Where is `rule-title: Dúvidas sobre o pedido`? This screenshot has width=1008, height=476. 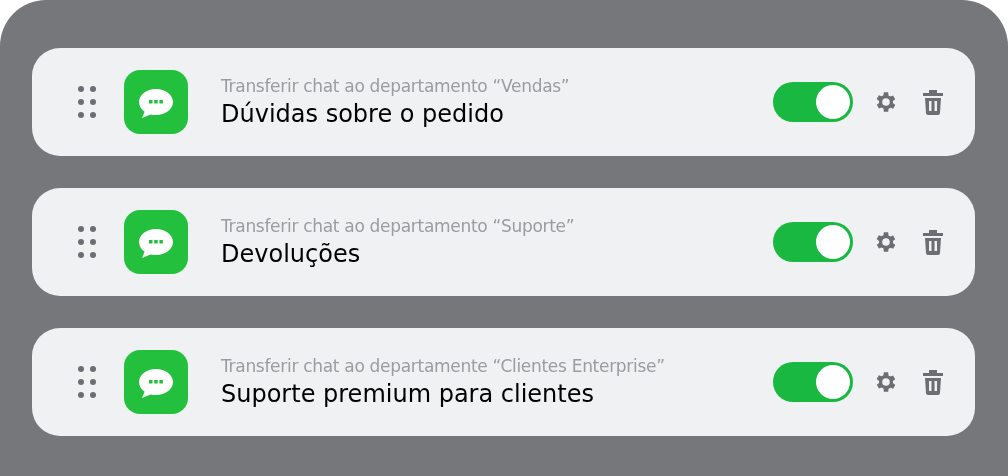
rule-title: Dúvidas sobre o pedido is located at coordinates (363, 114).